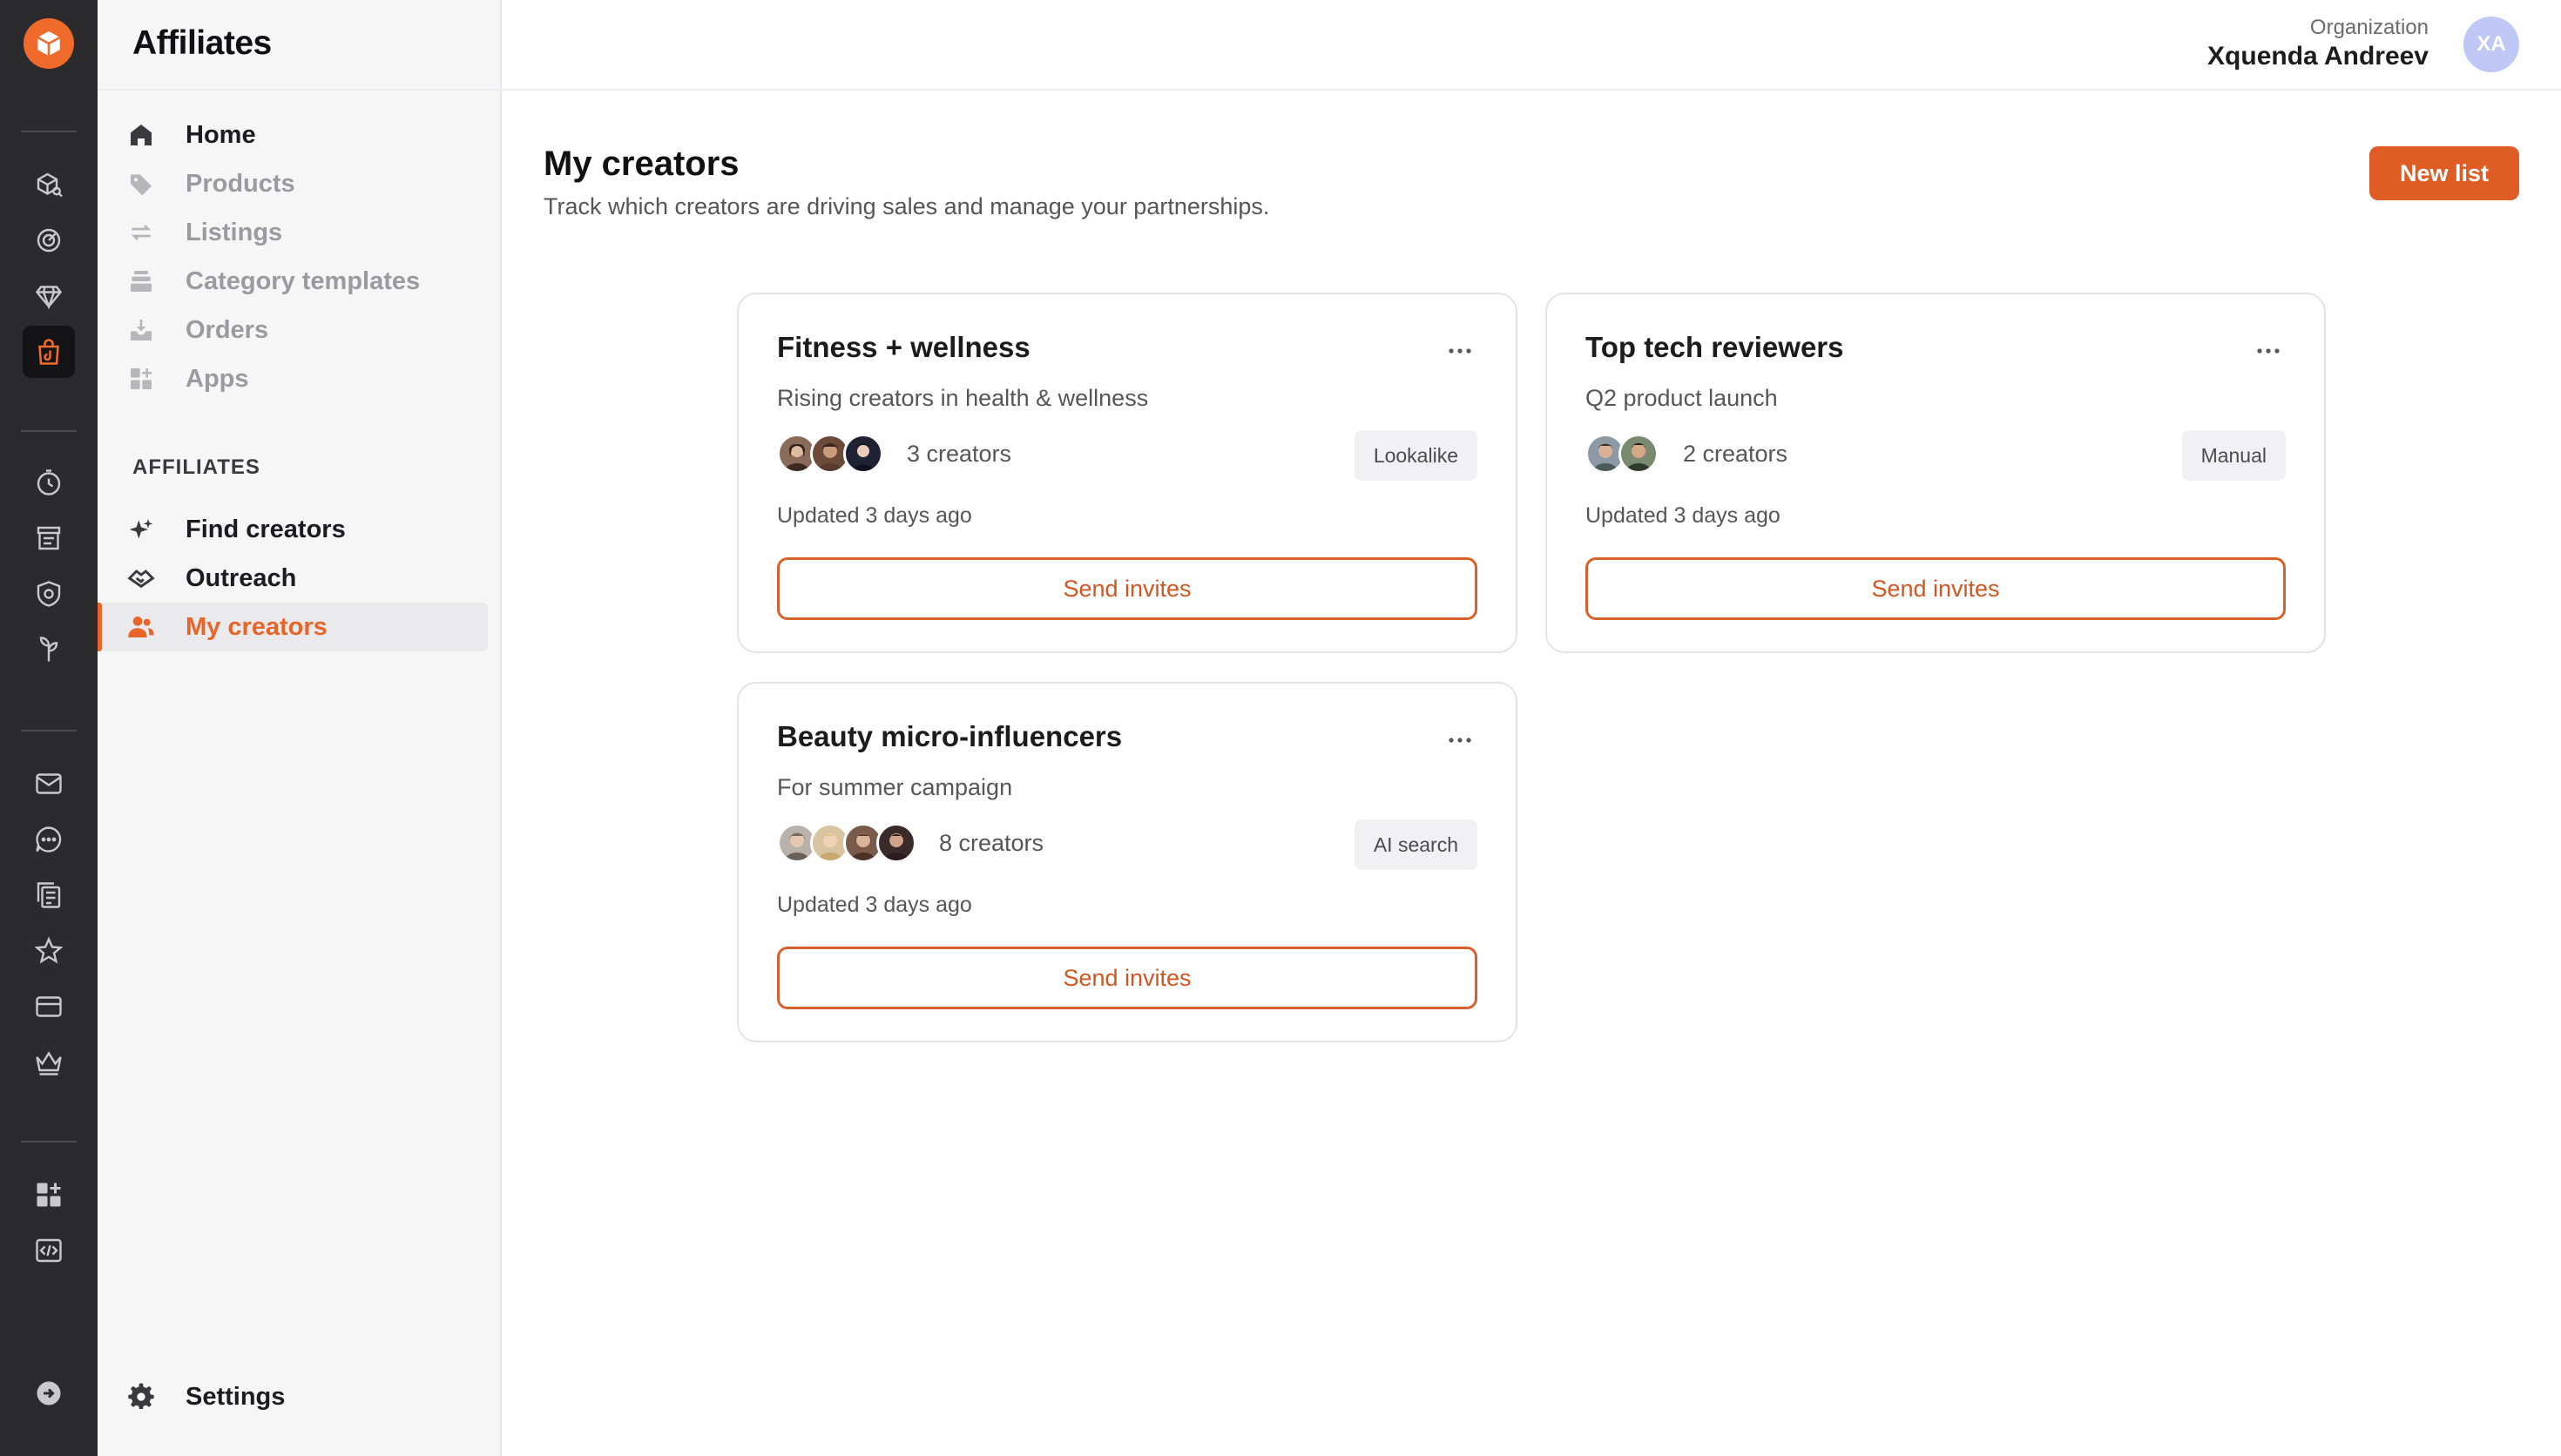 This screenshot has height=1456, width=2561. Describe the element at coordinates (49, 43) in the screenshot. I see `shop-logo-icon` at that location.